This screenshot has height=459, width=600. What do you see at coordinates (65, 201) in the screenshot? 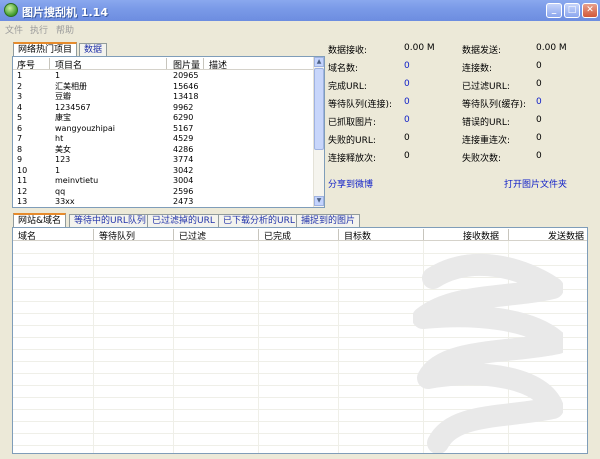
I see `project-name: 33xx` at bounding box center [65, 201].